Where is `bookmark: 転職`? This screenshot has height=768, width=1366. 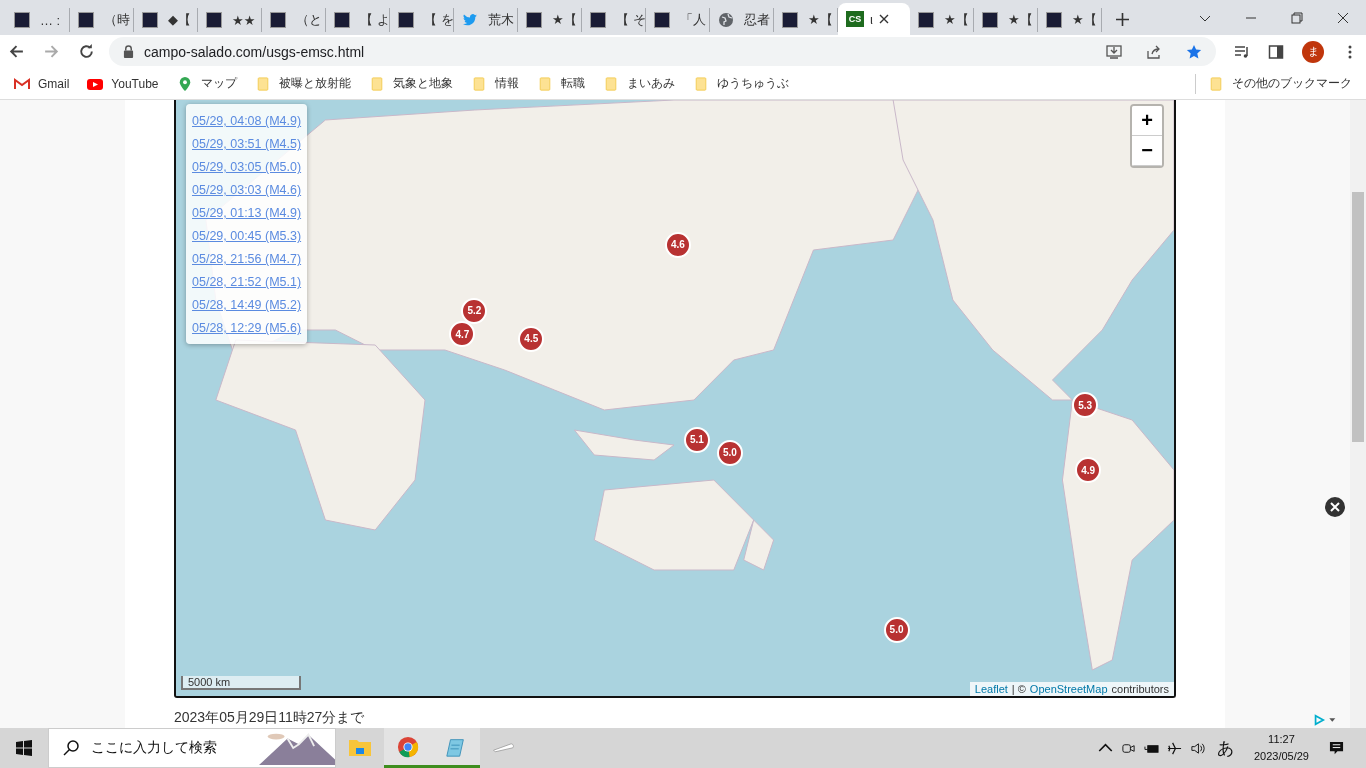 bookmark: 転職 is located at coordinates (560, 83).